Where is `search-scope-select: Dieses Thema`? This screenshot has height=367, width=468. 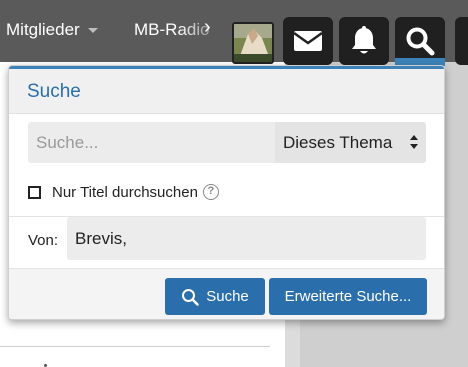 search-scope-select: Dieses Thema is located at coordinates (350, 142).